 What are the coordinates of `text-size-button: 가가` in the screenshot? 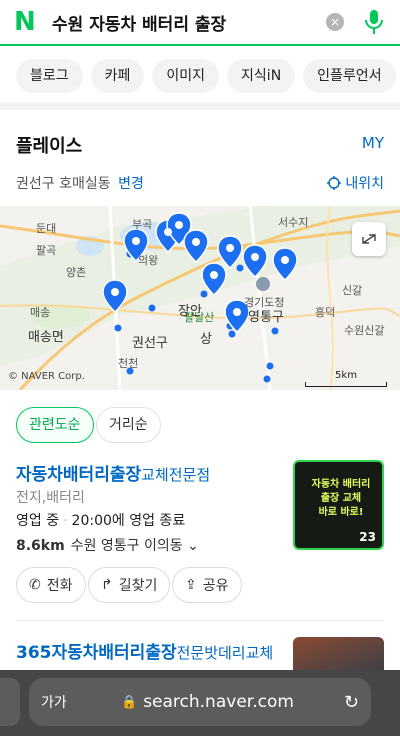 It's located at (81, 702).